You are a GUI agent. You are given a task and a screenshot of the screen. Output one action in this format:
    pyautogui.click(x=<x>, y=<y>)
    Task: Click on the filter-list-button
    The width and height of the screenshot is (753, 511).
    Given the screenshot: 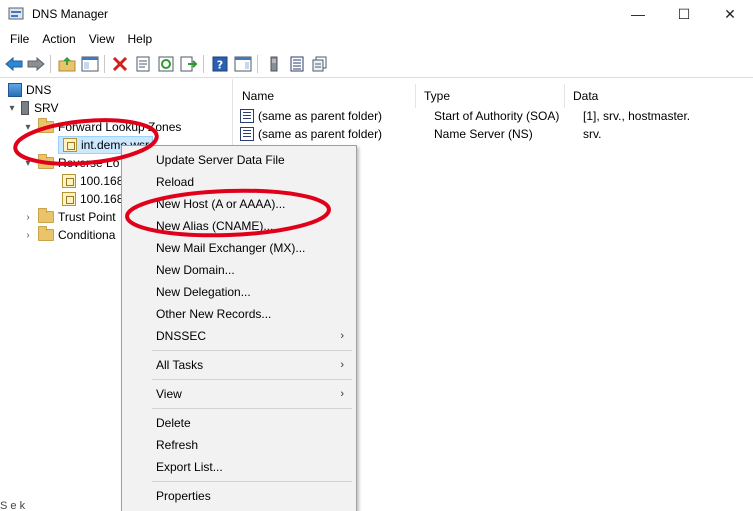 What is the action you would take?
    pyautogui.click(x=297, y=64)
    